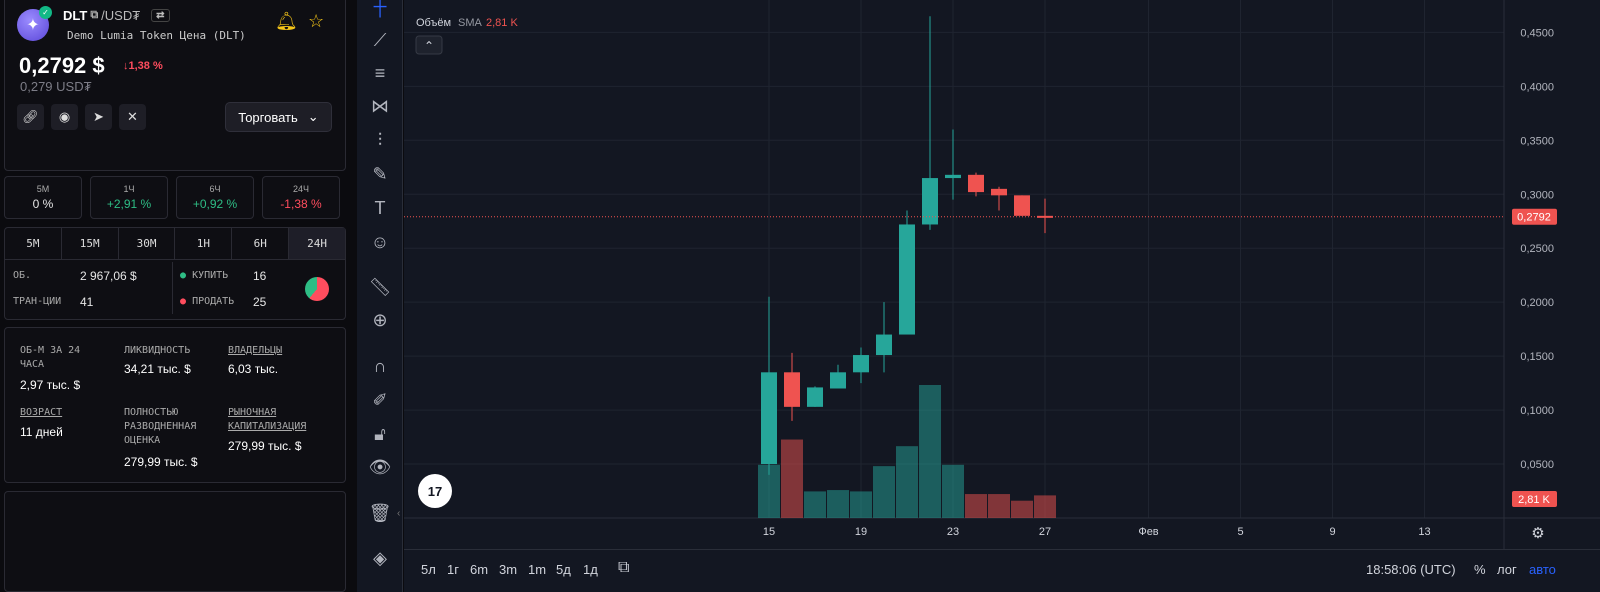 The width and height of the screenshot is (1600, 592). What do you see at coordinates (479, 569) in the screenshot?
I see `range-6m: 6m` at bounding box center [479, 569].